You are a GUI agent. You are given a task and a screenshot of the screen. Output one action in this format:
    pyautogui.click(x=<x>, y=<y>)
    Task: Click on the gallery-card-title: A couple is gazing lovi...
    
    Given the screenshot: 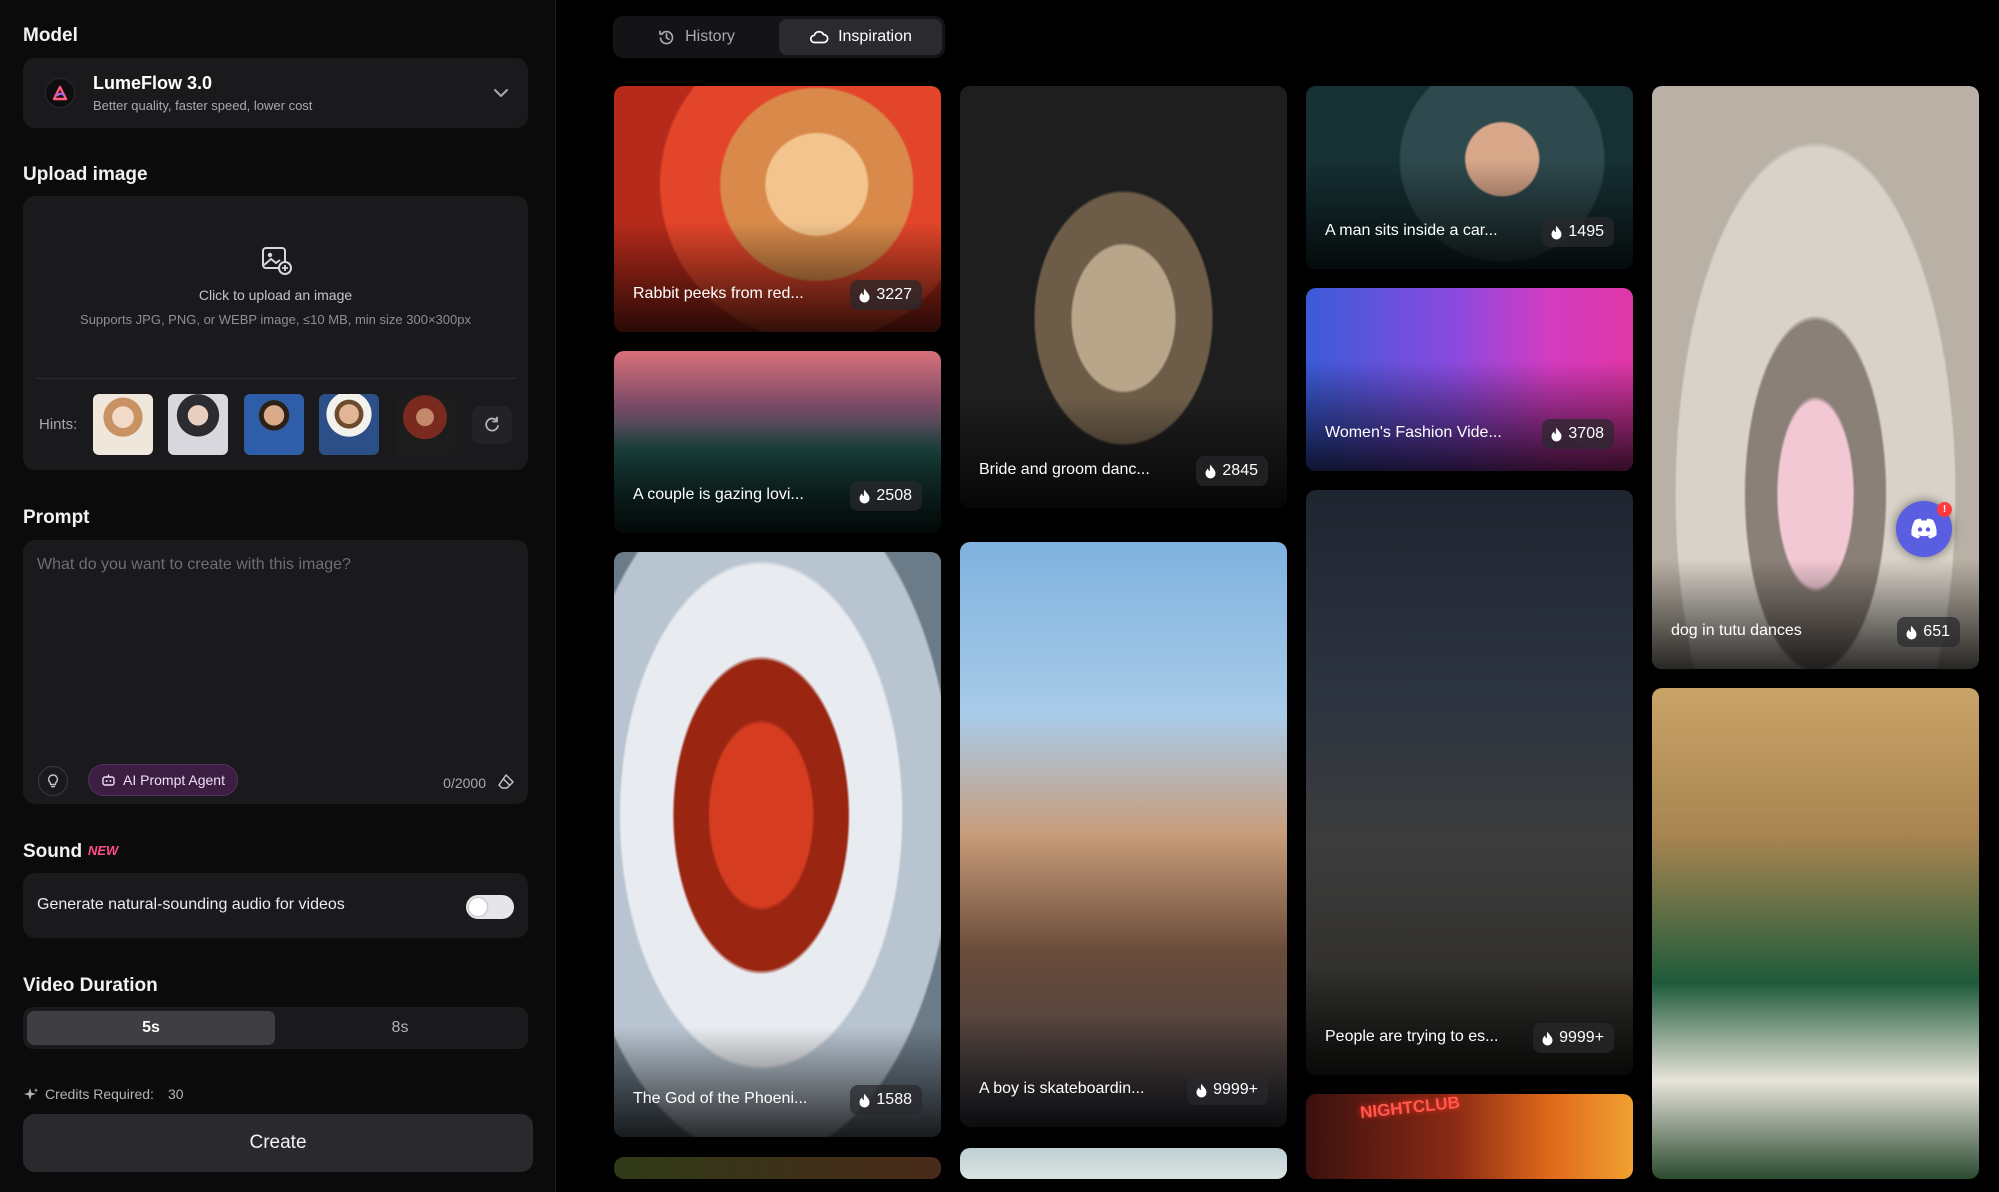 What is the action you would take?
    pyautogui.click(x=718, y=494)
    